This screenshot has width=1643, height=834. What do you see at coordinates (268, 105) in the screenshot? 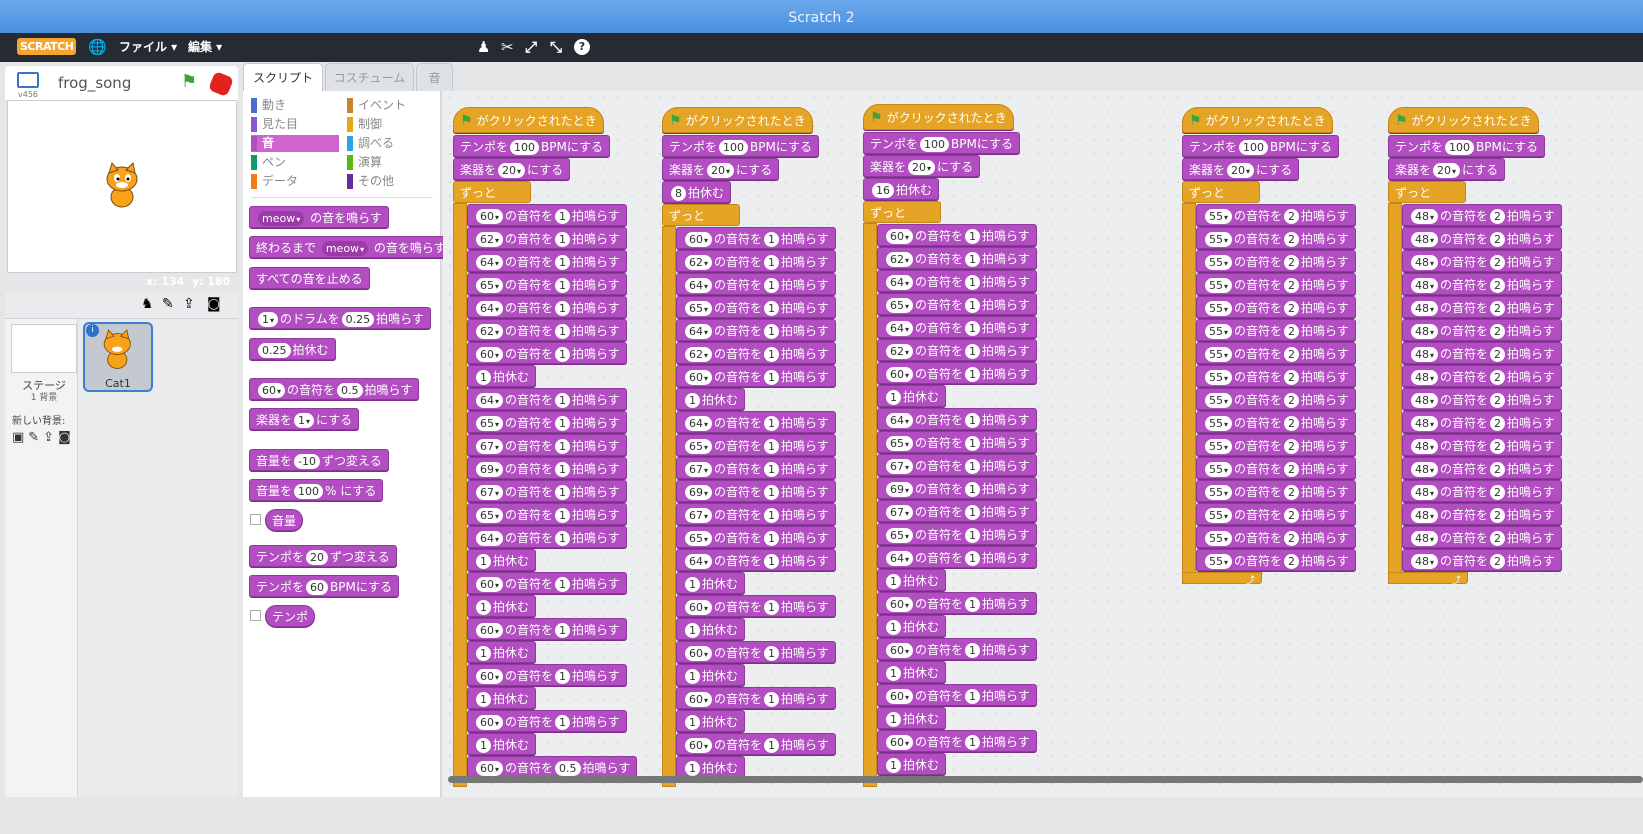
I see `category-motion: 動き` at bounding box center [268, 105].